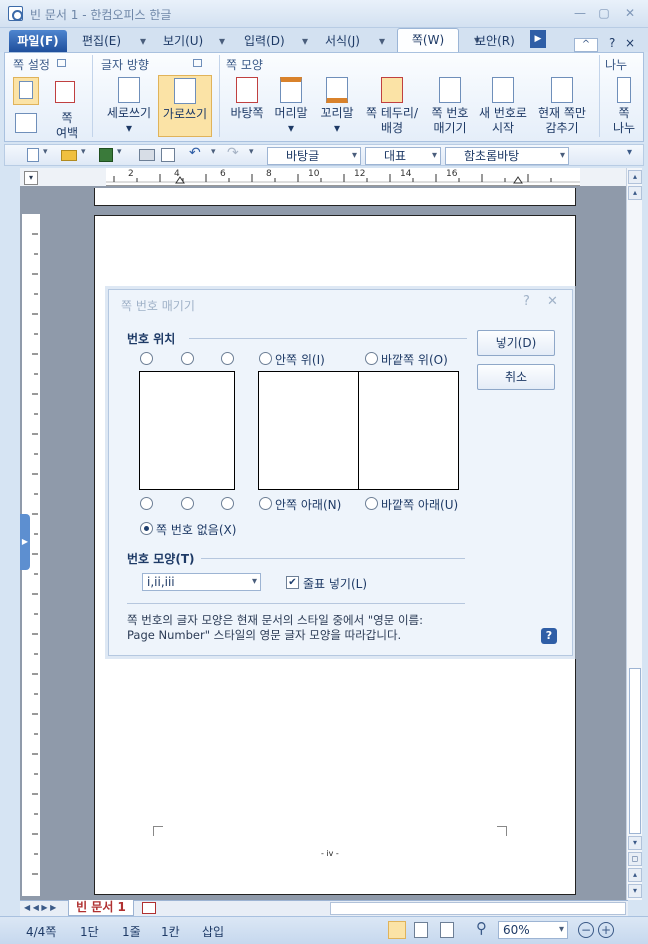 Image resolution: width=648 pixels, height=944 pixels. Describe the element at coordinates (31, 65) in the screenshot. I see `group-title-page-setup: 쪽 설정` at that location.